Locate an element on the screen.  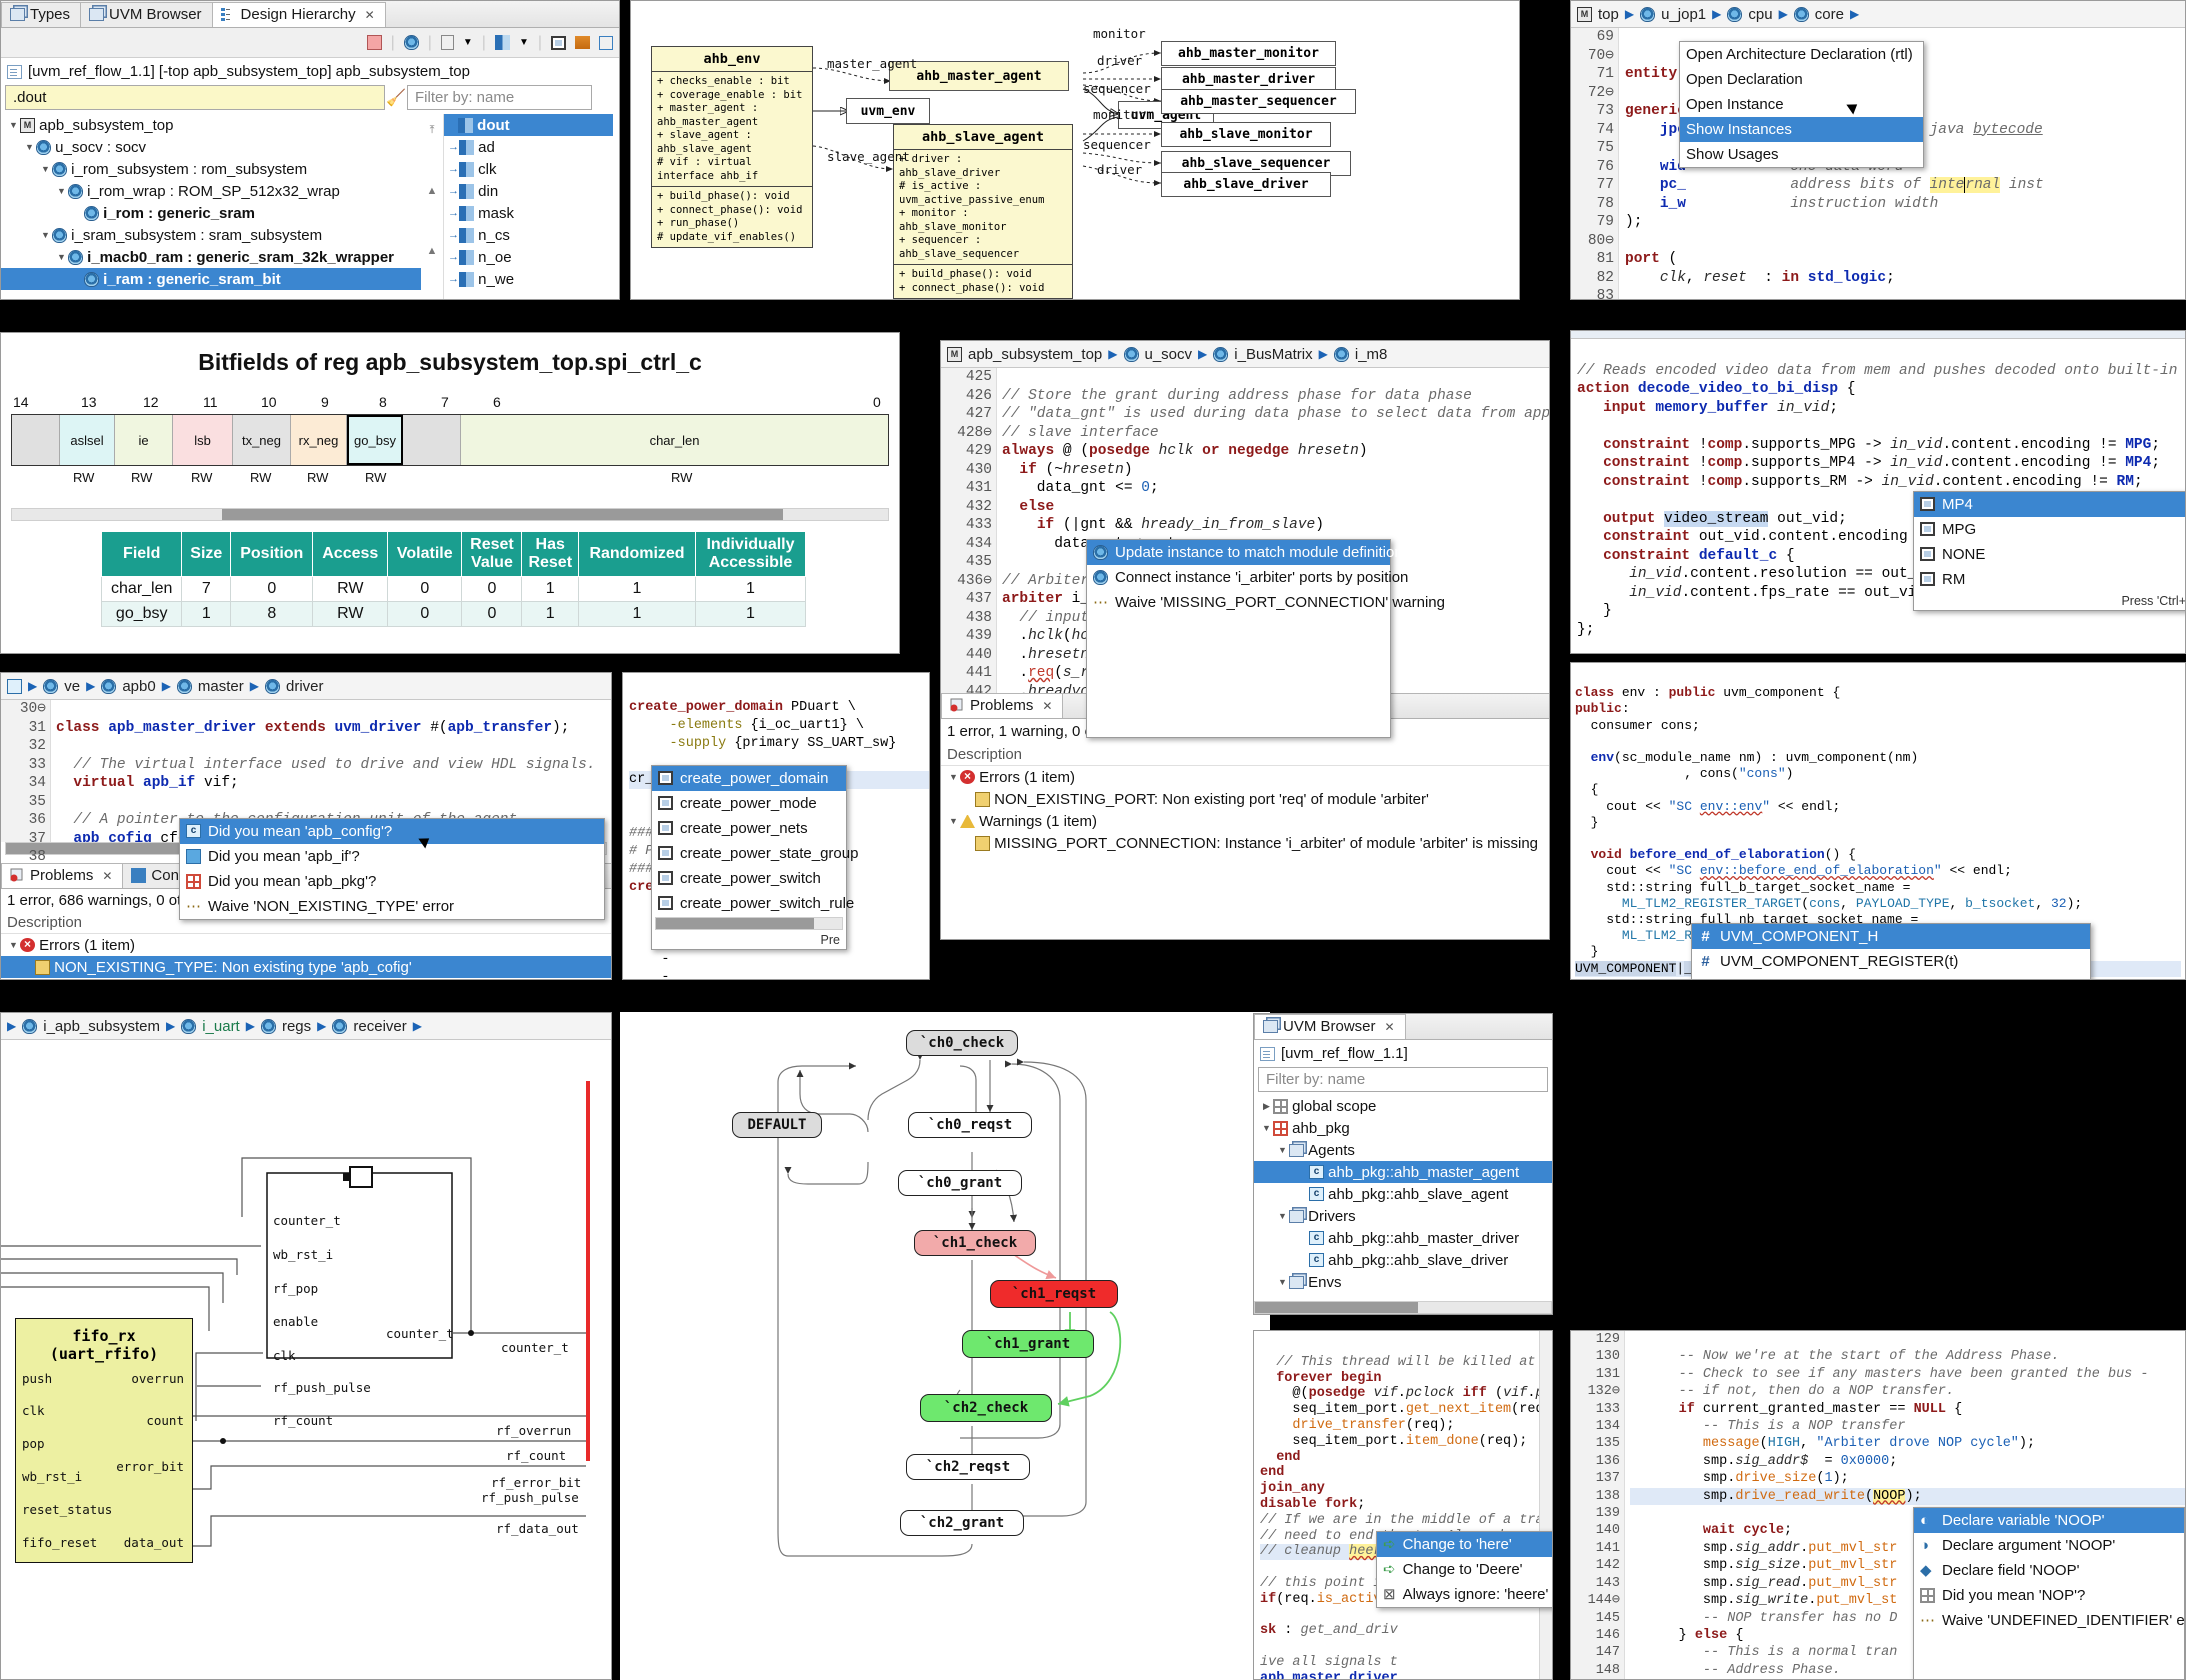
table-row: char_len 7 0 RW 0 0 1 1 1 is located at coordinates (453, 589).